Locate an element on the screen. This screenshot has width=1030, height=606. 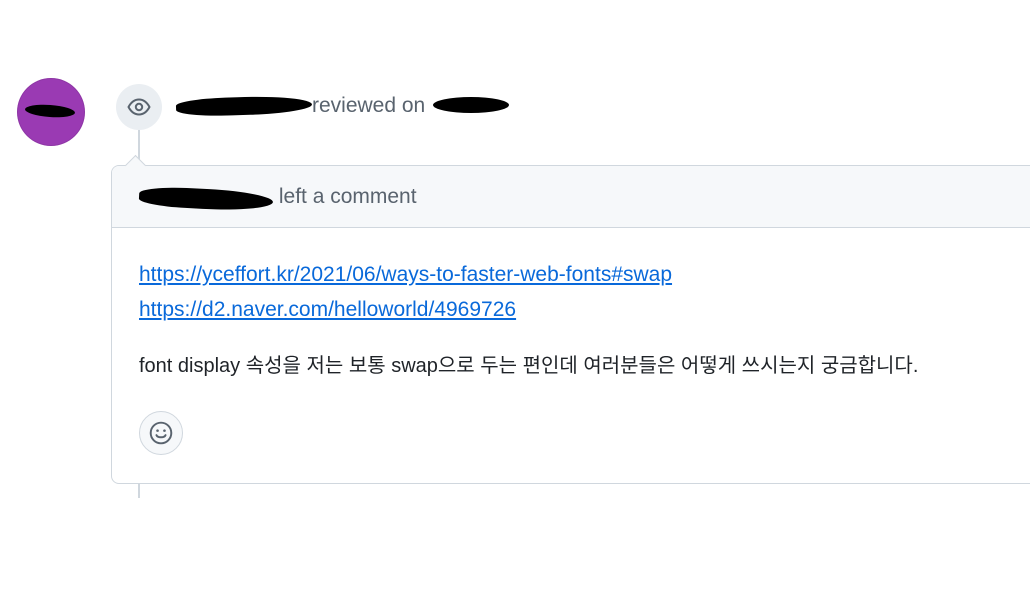
eye-icon is located at coordinates (139, 107).